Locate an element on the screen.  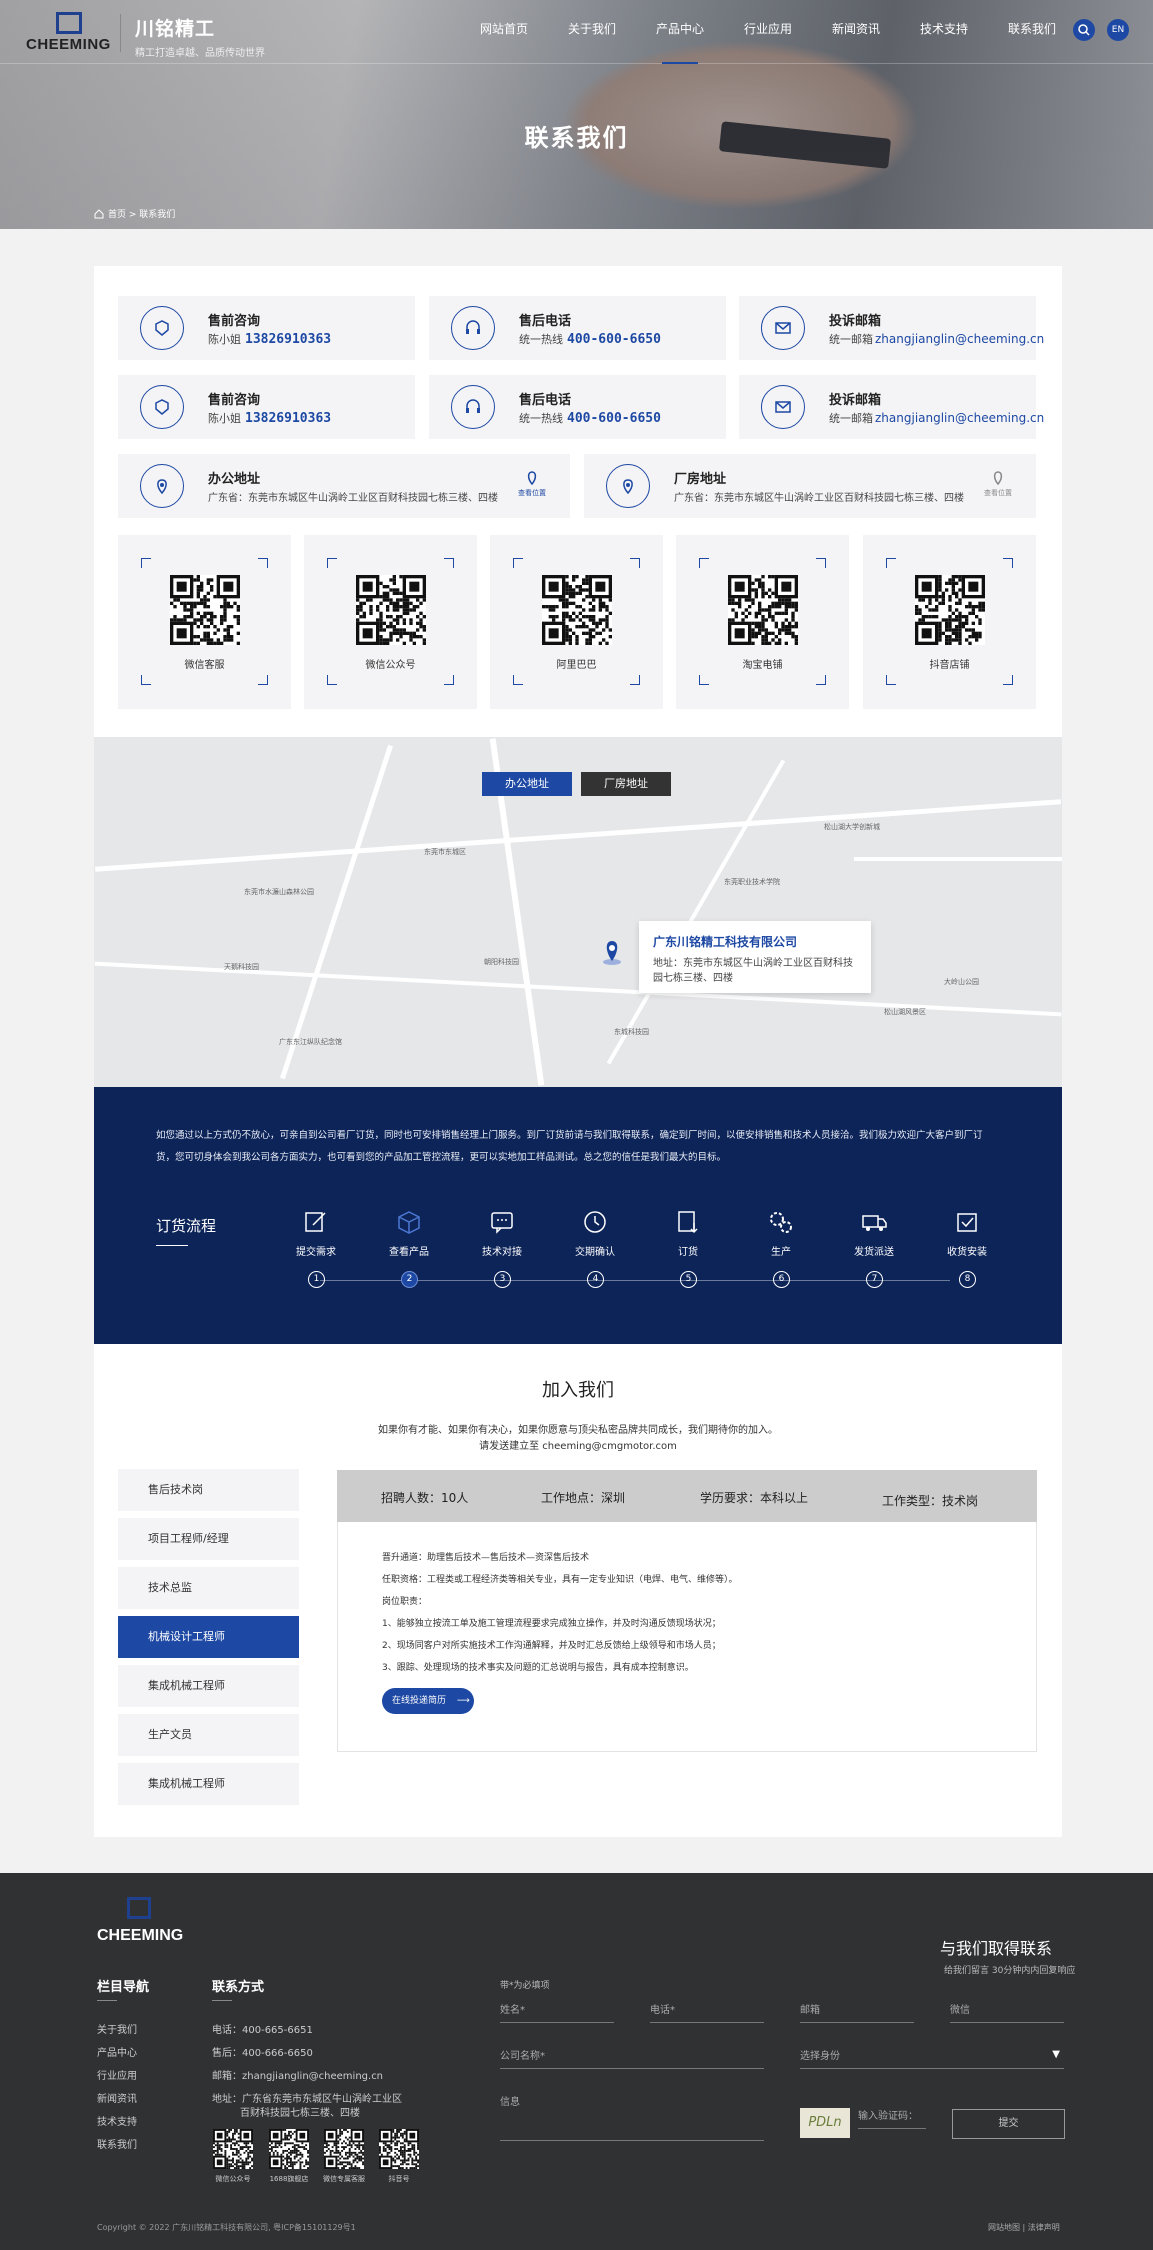
search-icon is located at coordinates (1084, 30).